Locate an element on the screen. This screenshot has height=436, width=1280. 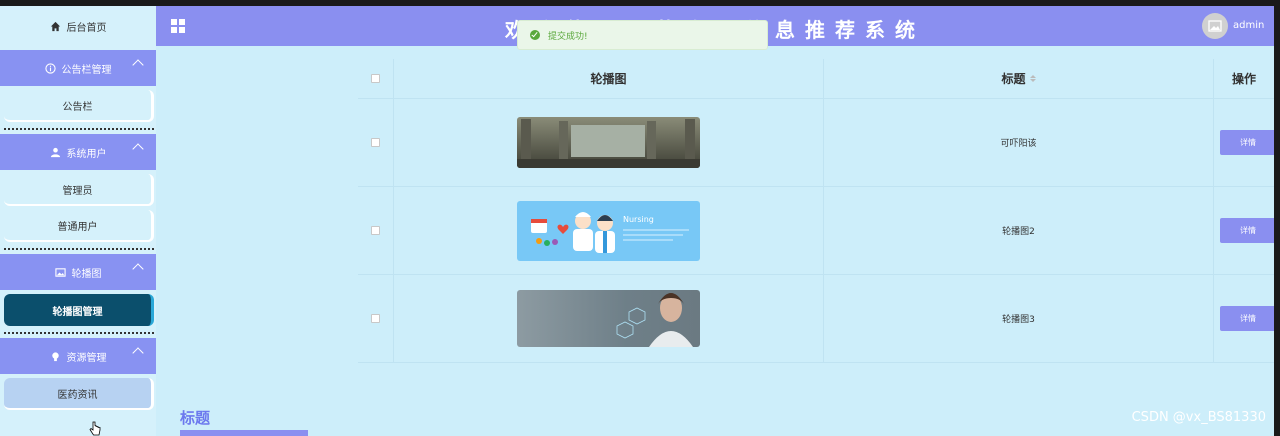
row-title: 可吓阳该 is located at coordinates (1018, 144).